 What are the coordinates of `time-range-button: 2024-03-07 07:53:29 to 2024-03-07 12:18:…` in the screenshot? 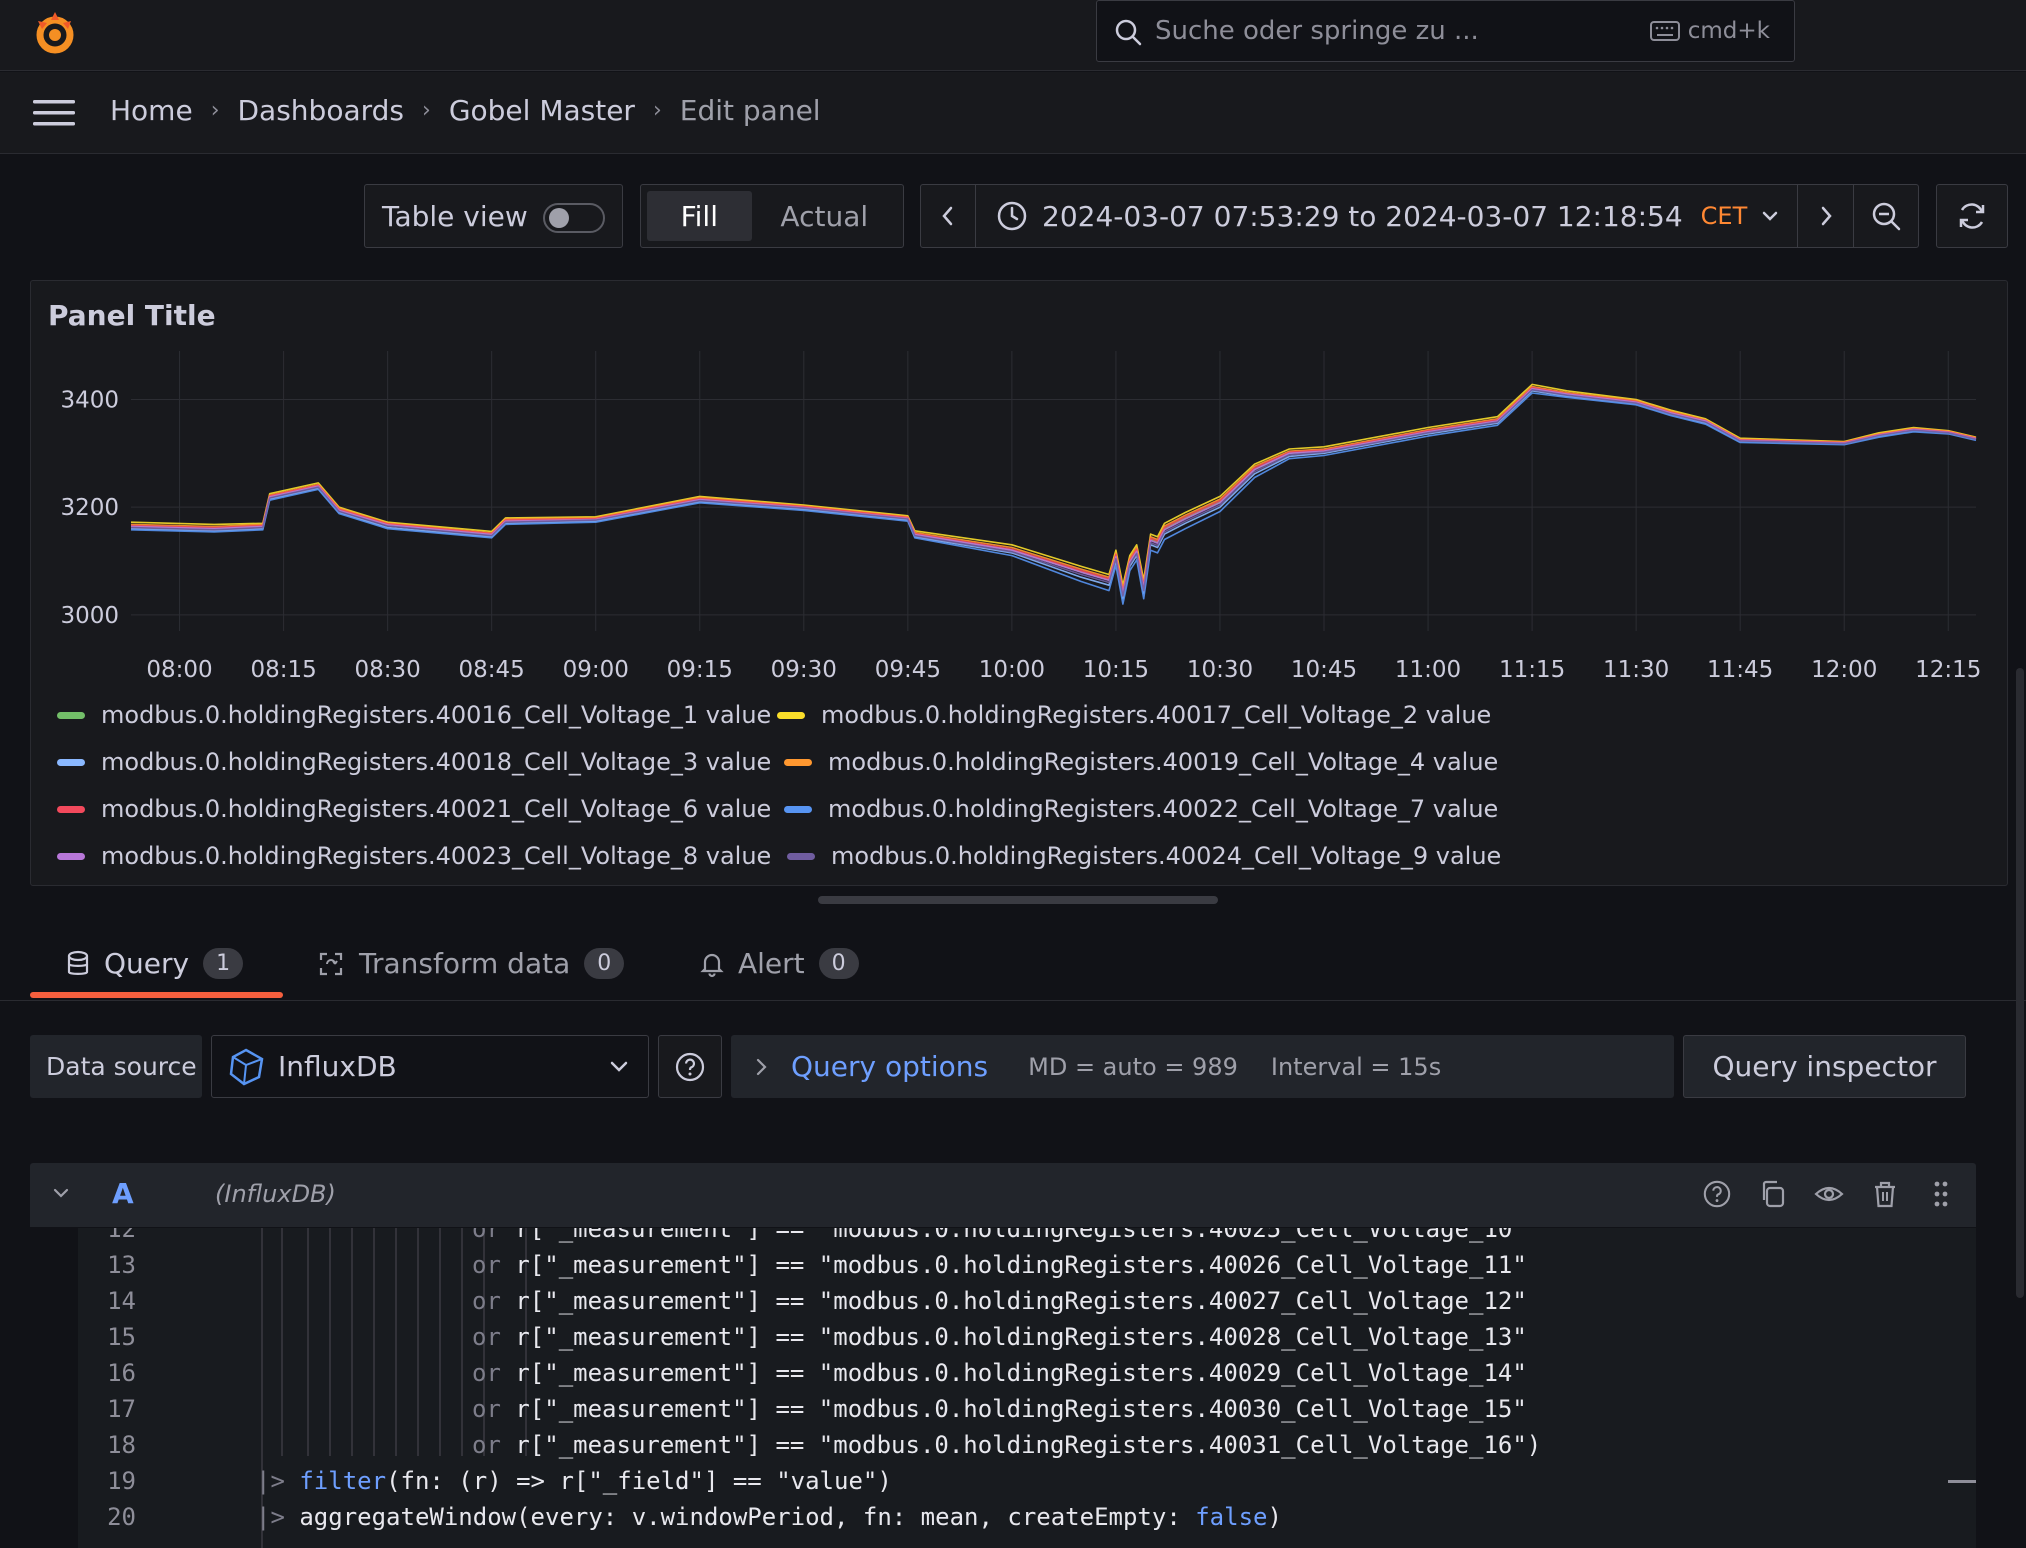 It's located at (1387, 216).